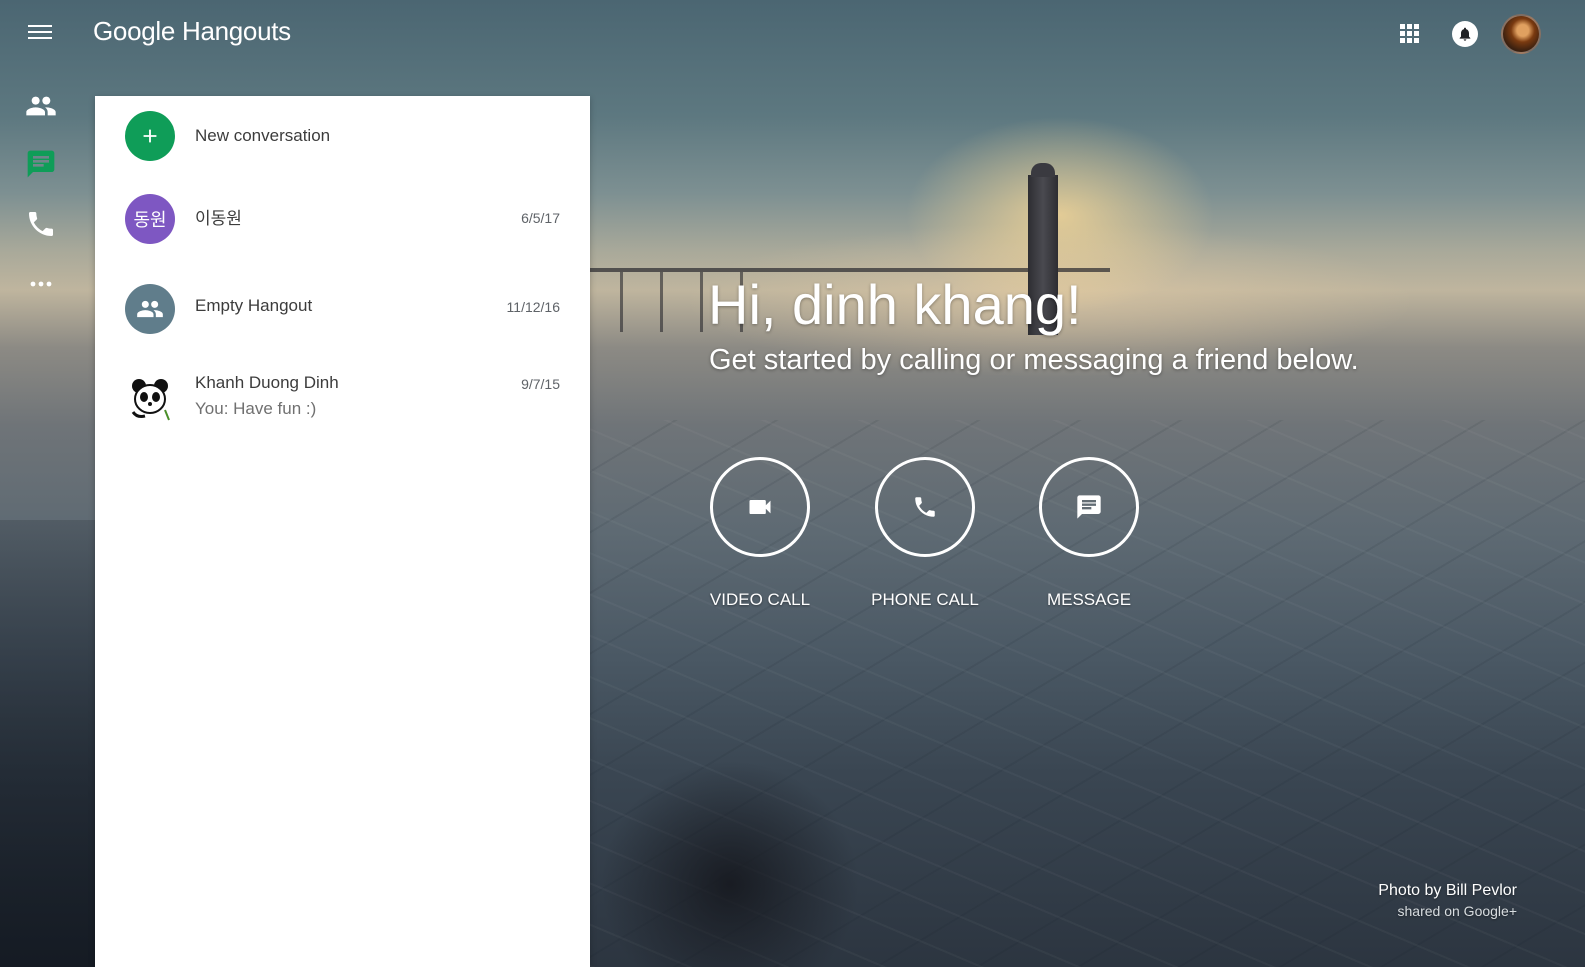 The width and height of the screenshot is (1585, 967). What do you see at coordinates (267, 382) in the screenshot?
I see `conversation-name: Khanh Duong Dinh` at bounding box center [267, 382].